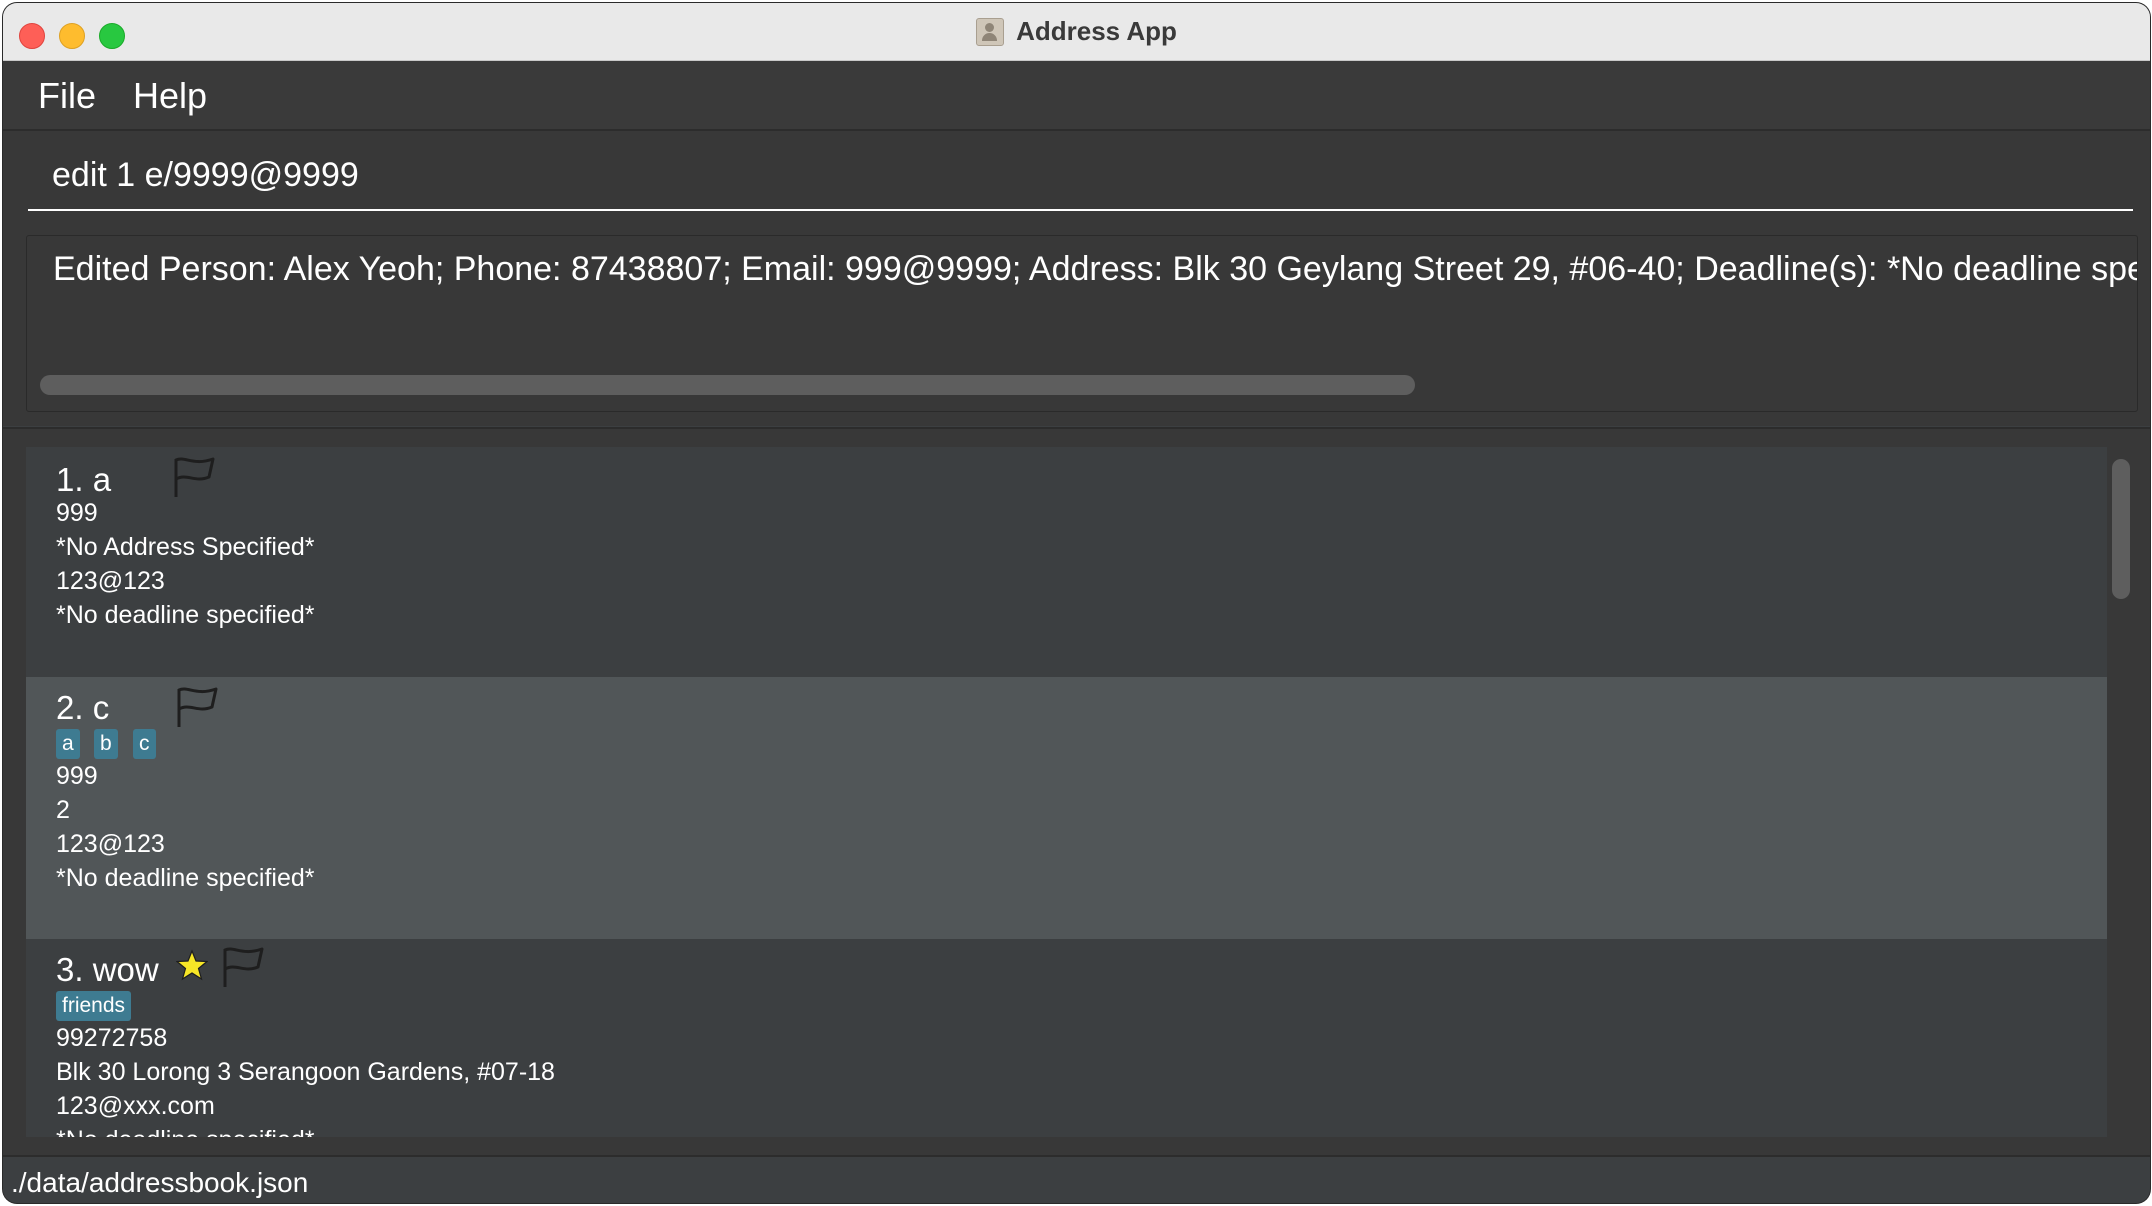  I want to click on tag: c, so click(144, 744).